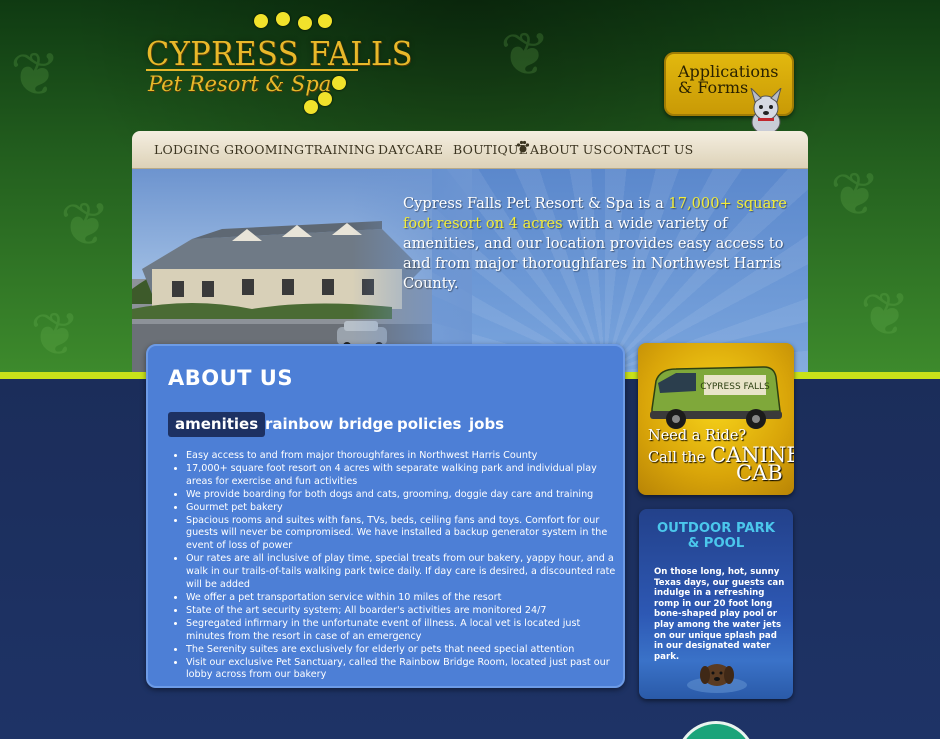  I want to click on tab-amenities: amenities, so click(217, 424).